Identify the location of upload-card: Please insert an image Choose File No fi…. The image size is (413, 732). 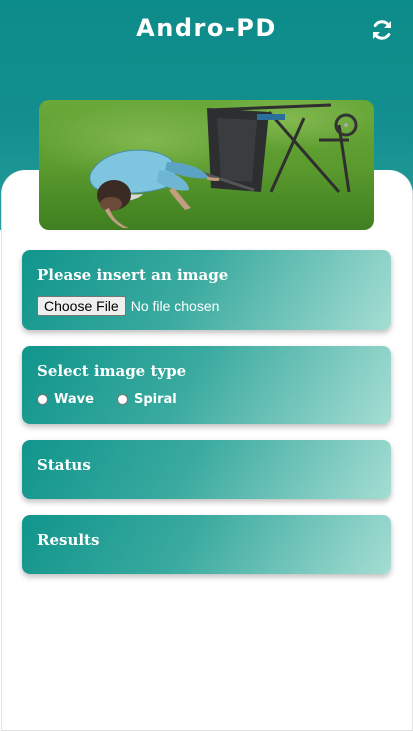
(206, 290).